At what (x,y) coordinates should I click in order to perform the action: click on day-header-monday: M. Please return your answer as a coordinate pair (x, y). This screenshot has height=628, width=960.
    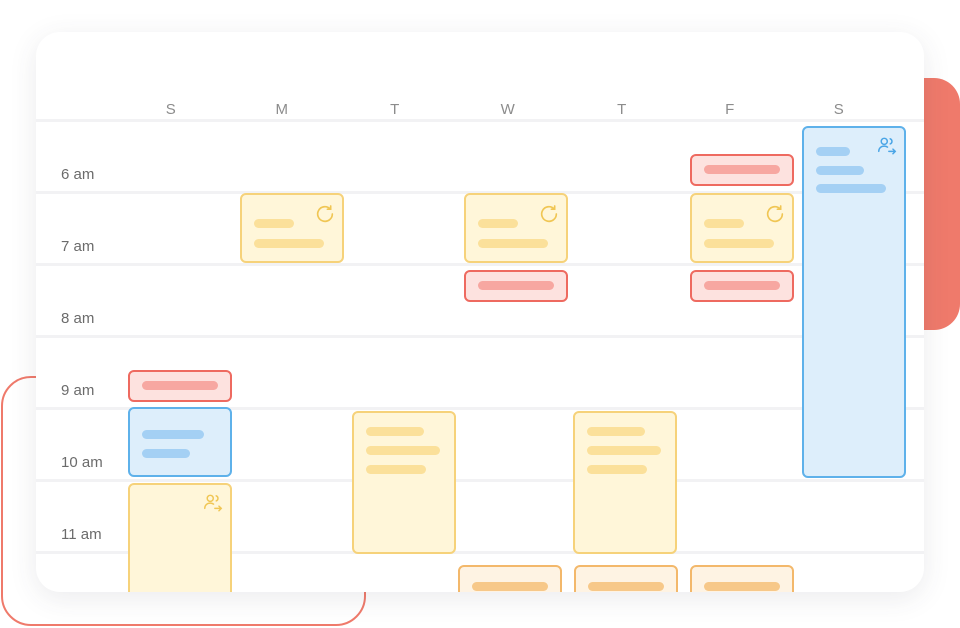
    Looking at the image, I should click on (282, 109).